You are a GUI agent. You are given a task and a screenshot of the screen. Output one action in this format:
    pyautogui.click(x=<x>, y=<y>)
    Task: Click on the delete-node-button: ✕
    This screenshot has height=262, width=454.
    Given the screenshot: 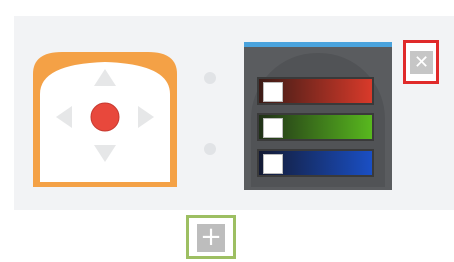 What is the action you would take?
    pyautogui.click(x=421, y=62)
    